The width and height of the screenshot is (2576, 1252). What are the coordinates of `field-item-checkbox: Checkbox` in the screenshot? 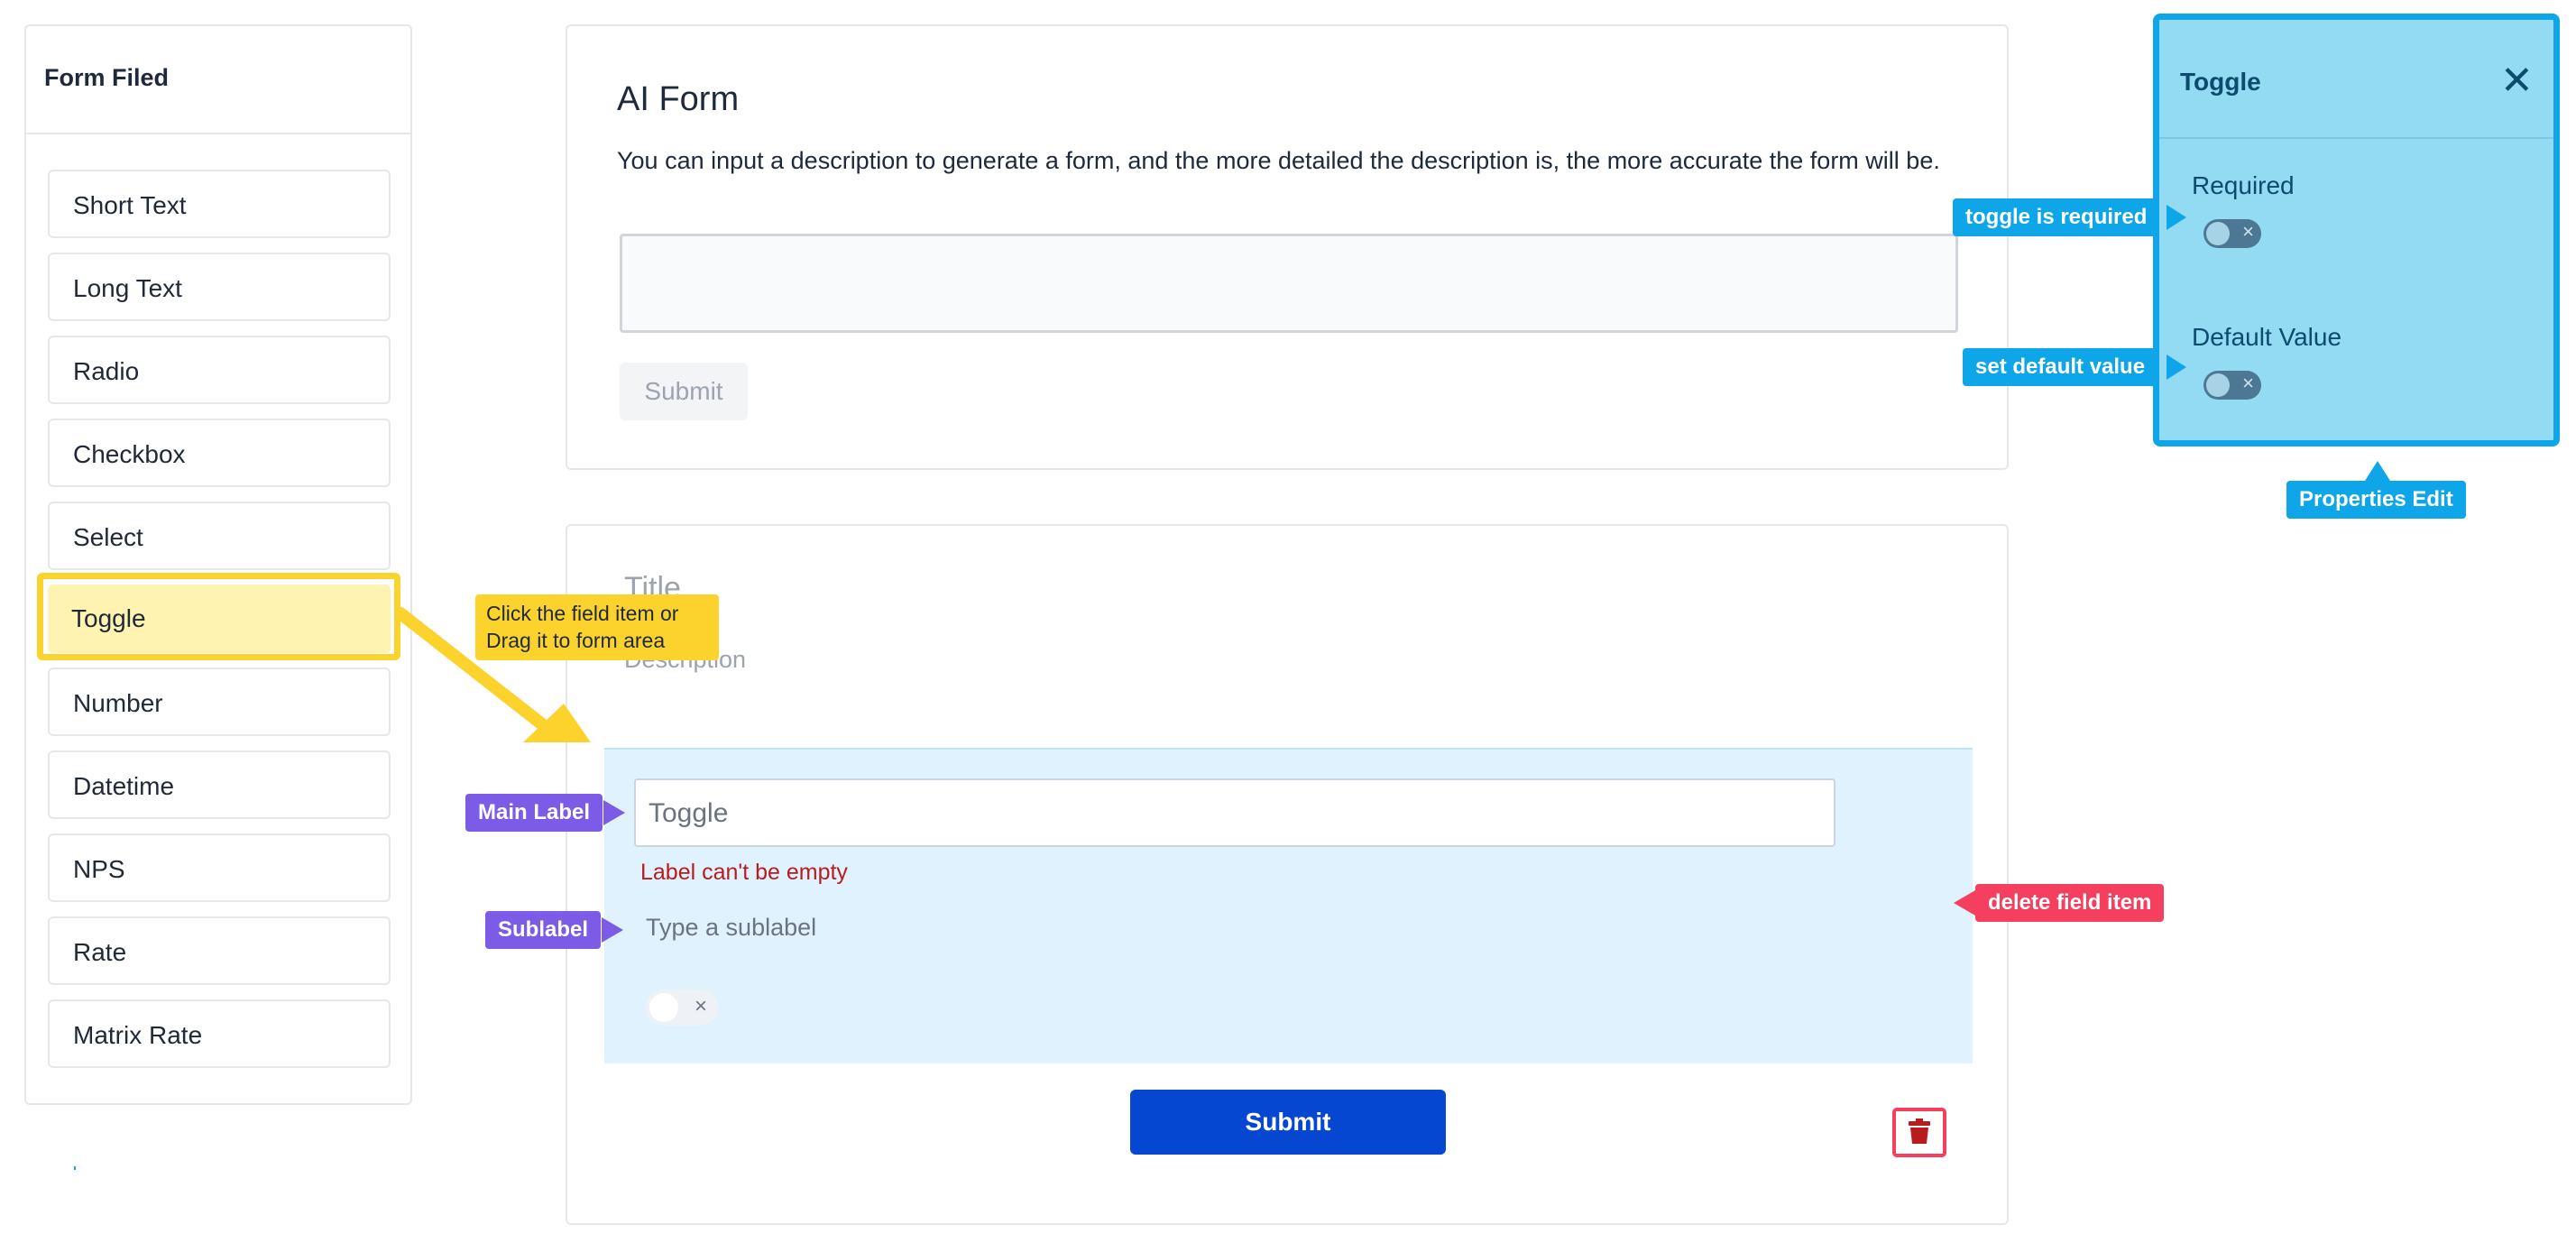 It's located at (220, 453).